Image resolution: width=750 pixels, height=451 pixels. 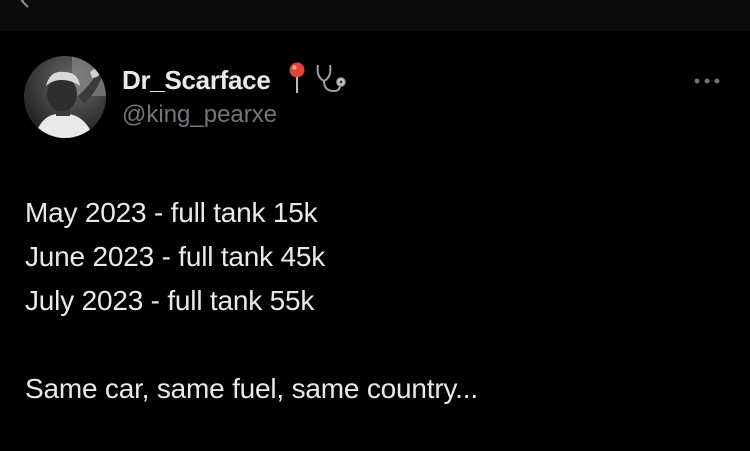 What do you see at coordinates (297, 80) in the screenshot?
I see `pushpin-icon` at bounding box center [297, 80].